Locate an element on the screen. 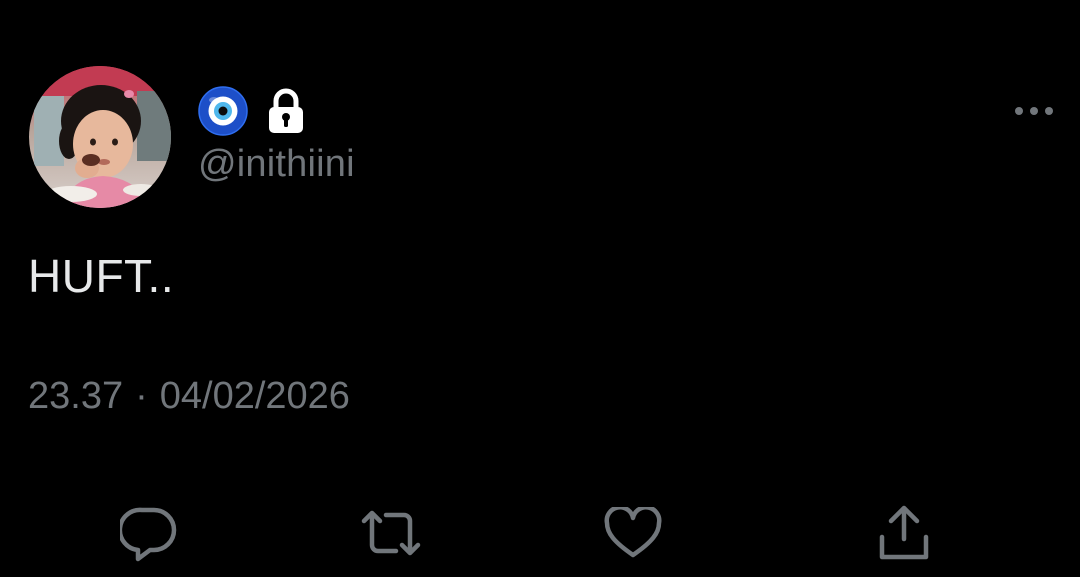 The image size is (1080, 577). action-bar is located at coordinates (540, 535).